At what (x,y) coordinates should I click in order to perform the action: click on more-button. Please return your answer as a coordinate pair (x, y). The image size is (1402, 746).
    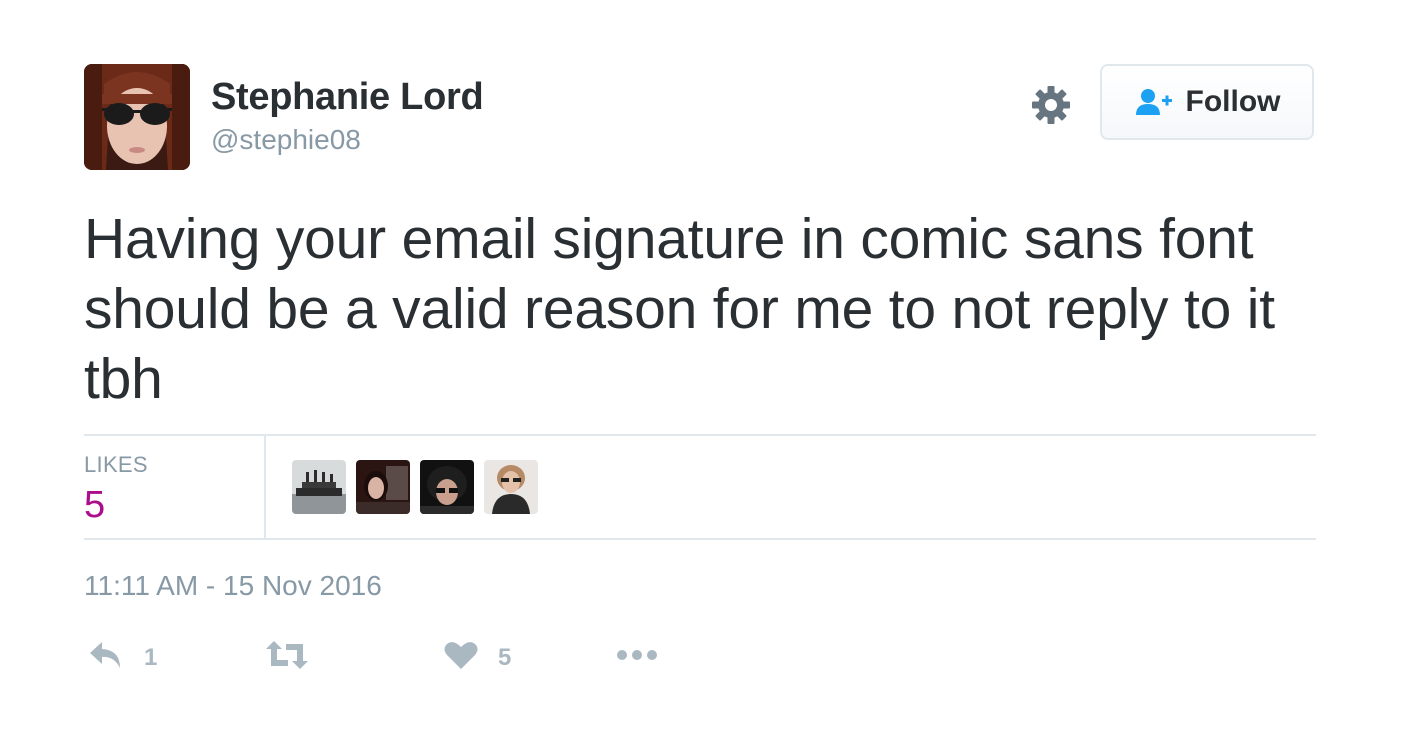
    Looking at the image, I should click on (638, 657).